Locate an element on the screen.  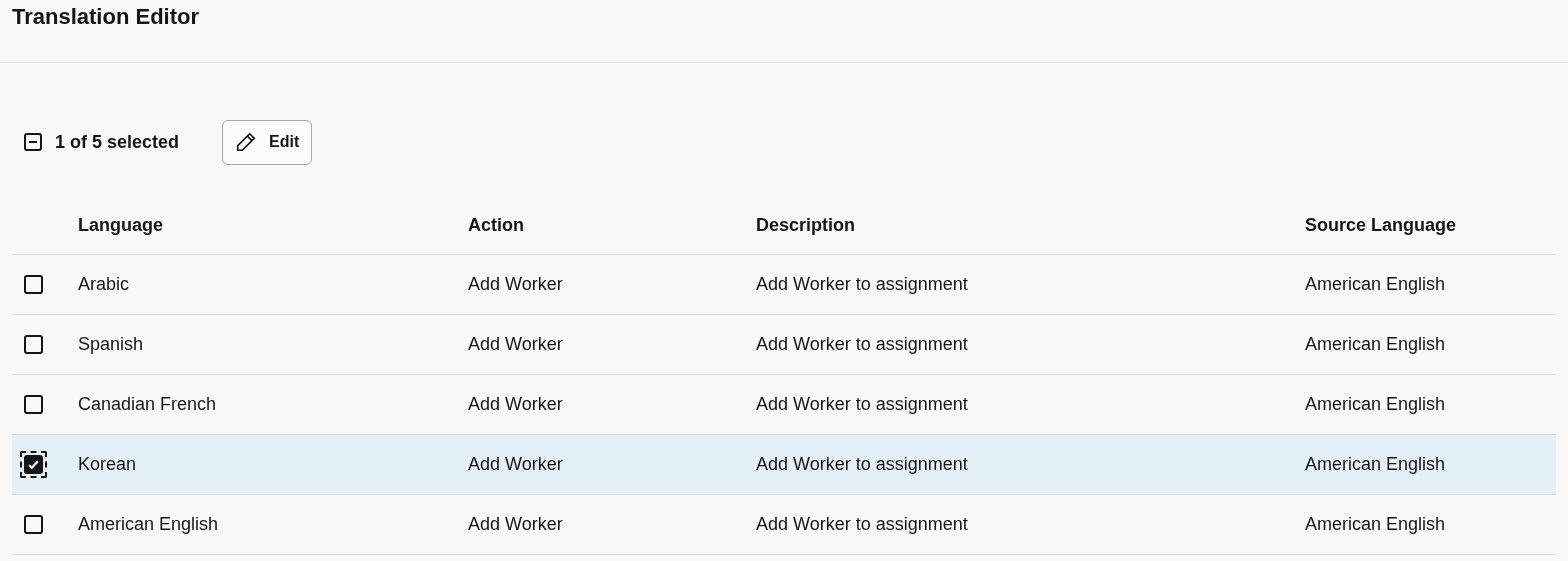
check-icon is located at coordinates (33, 464).